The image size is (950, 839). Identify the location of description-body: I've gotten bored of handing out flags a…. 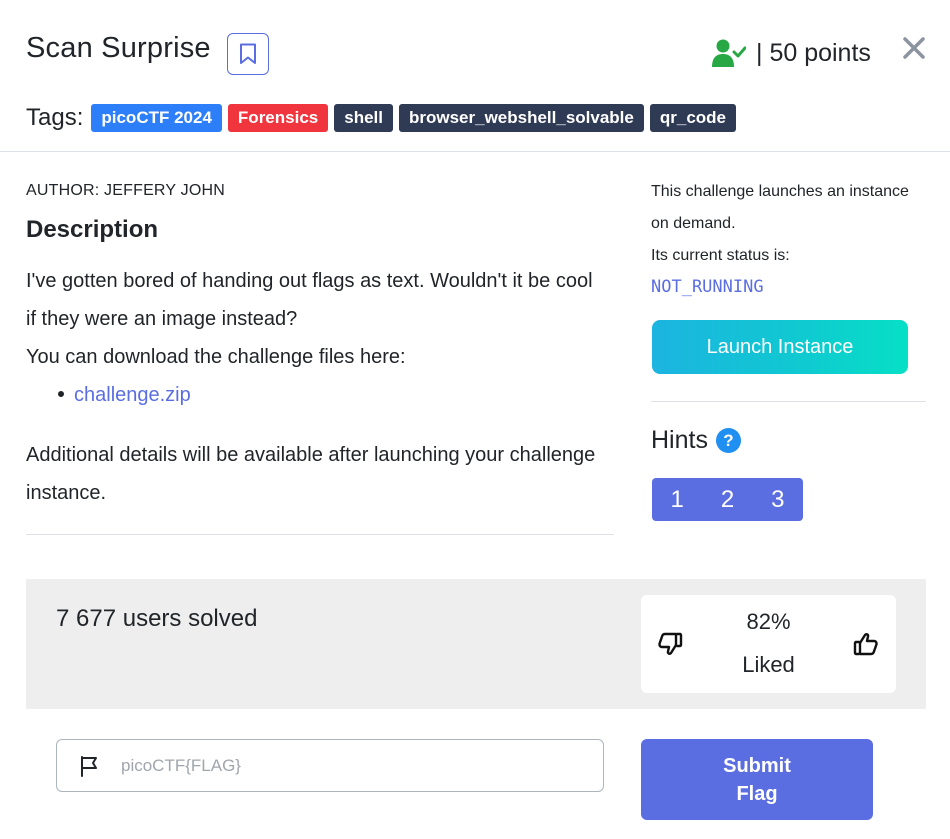
(316, 319).